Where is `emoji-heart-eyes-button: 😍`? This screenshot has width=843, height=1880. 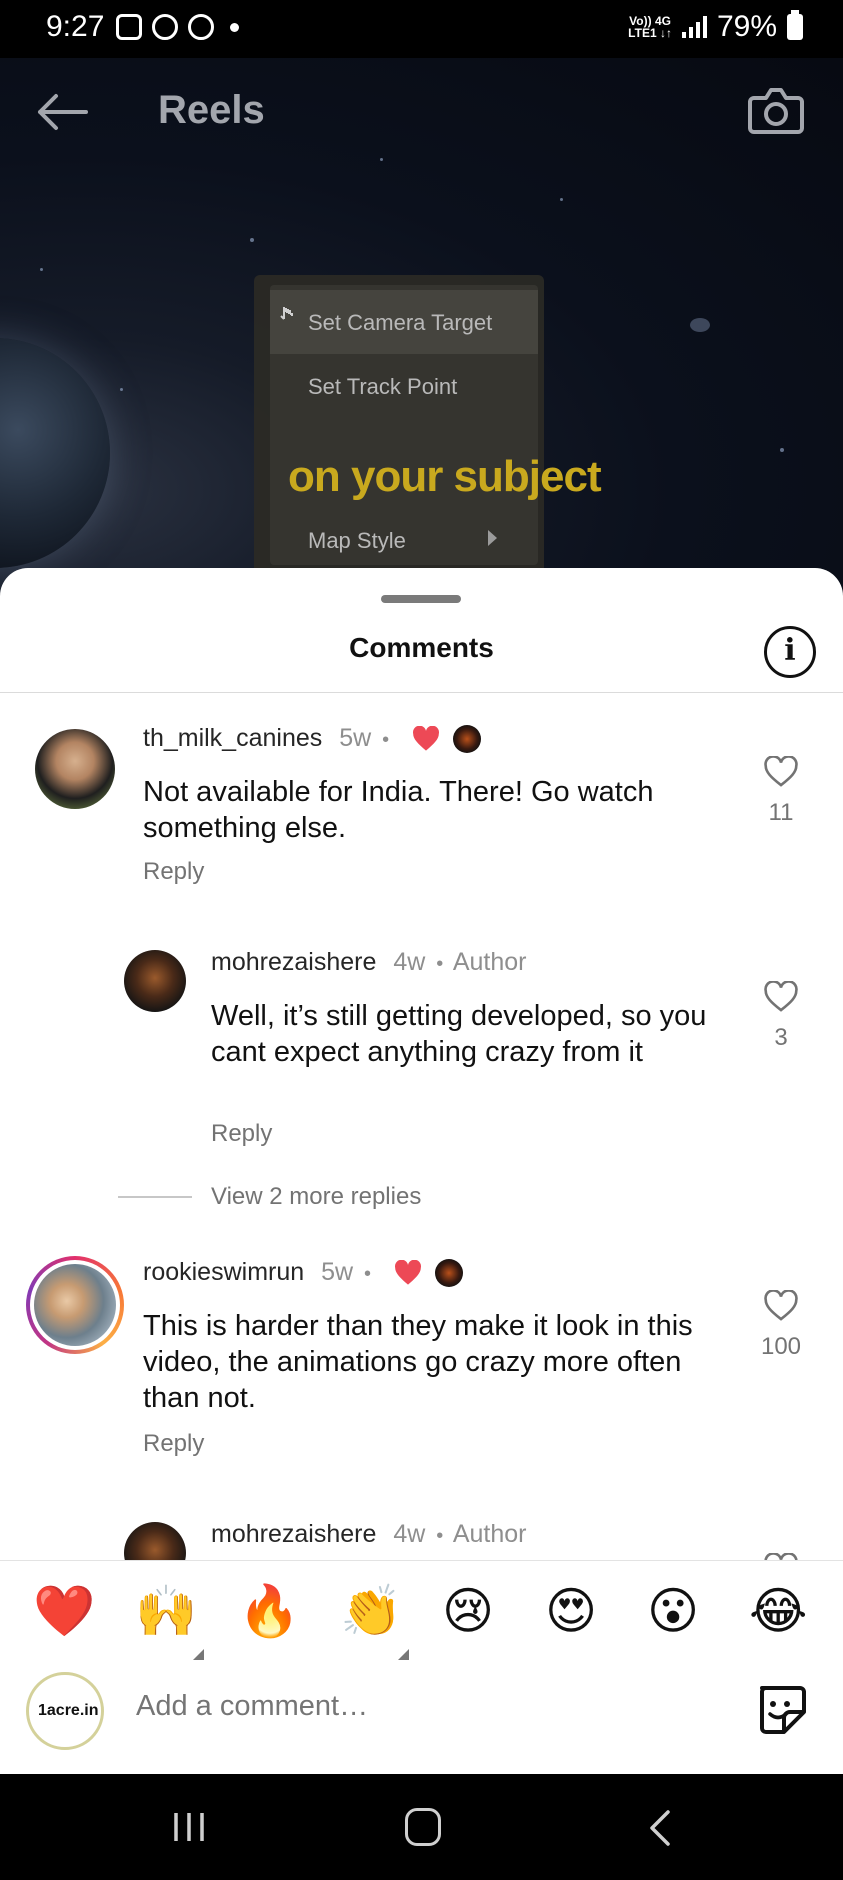 emoji-heart-eyes-button: 😍 is located at coordinates (571, 1611).